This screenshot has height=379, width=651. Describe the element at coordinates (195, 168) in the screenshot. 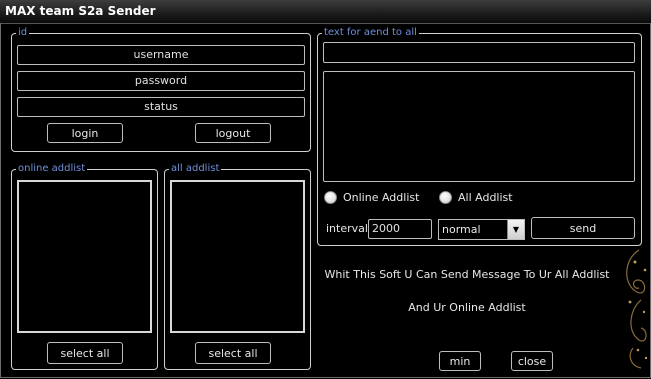

I see `all-addlist-legend: all addlist` at that location.